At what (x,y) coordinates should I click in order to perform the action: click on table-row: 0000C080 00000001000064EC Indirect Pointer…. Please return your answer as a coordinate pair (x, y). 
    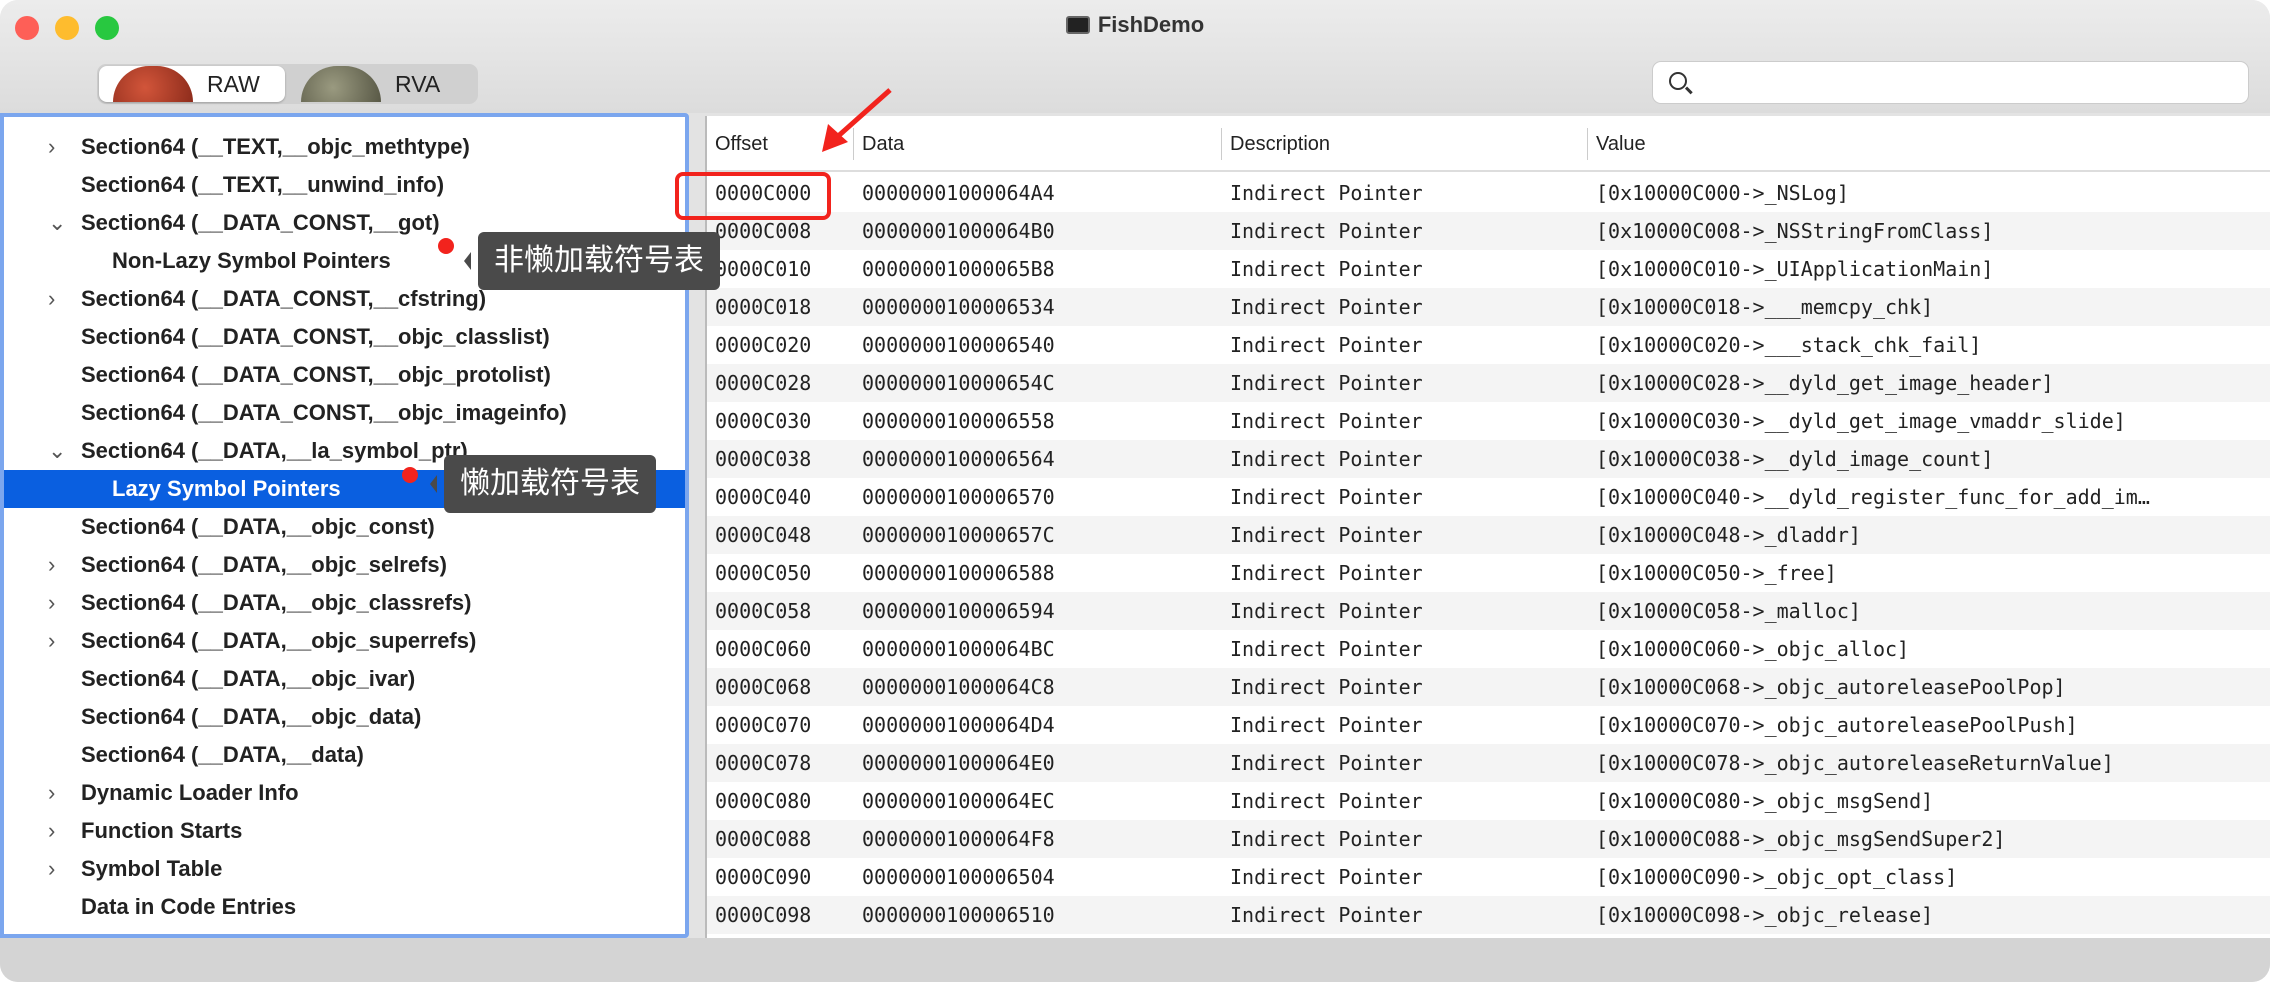
    Looking at the image, I should click on (1488, 801).